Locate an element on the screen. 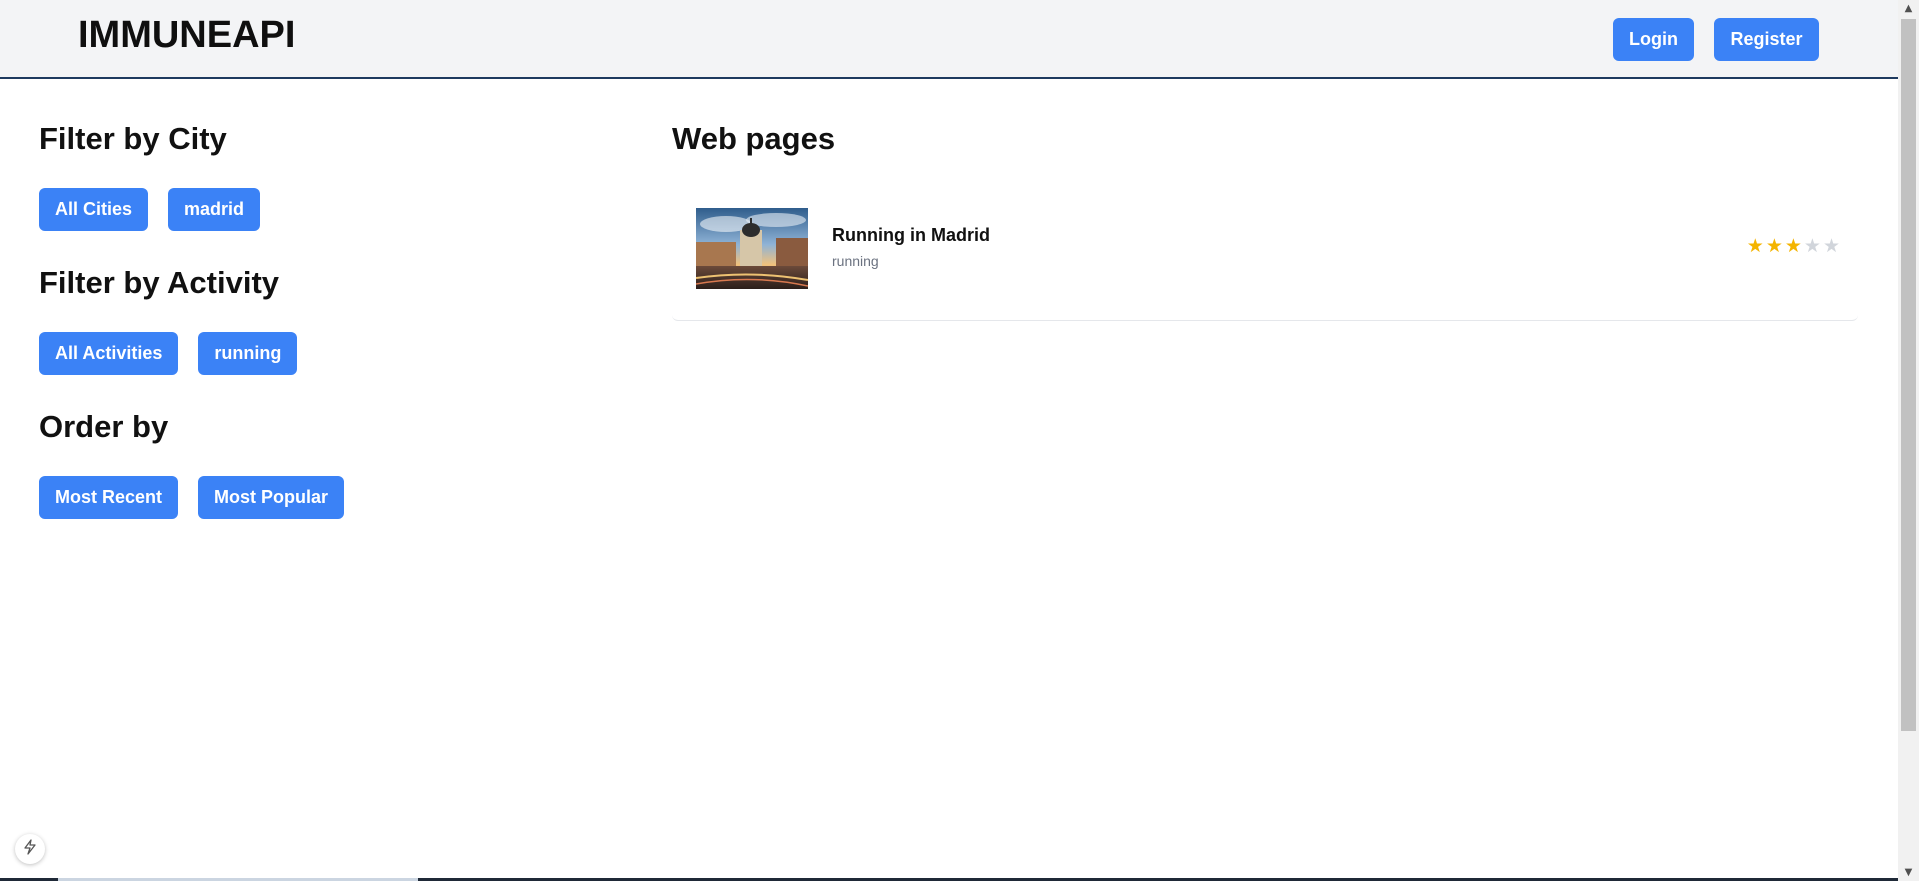 The width and height of the screenshot is (1919, 881). filter-city-madrid-button: madrid is located at coordinates (214, 209).